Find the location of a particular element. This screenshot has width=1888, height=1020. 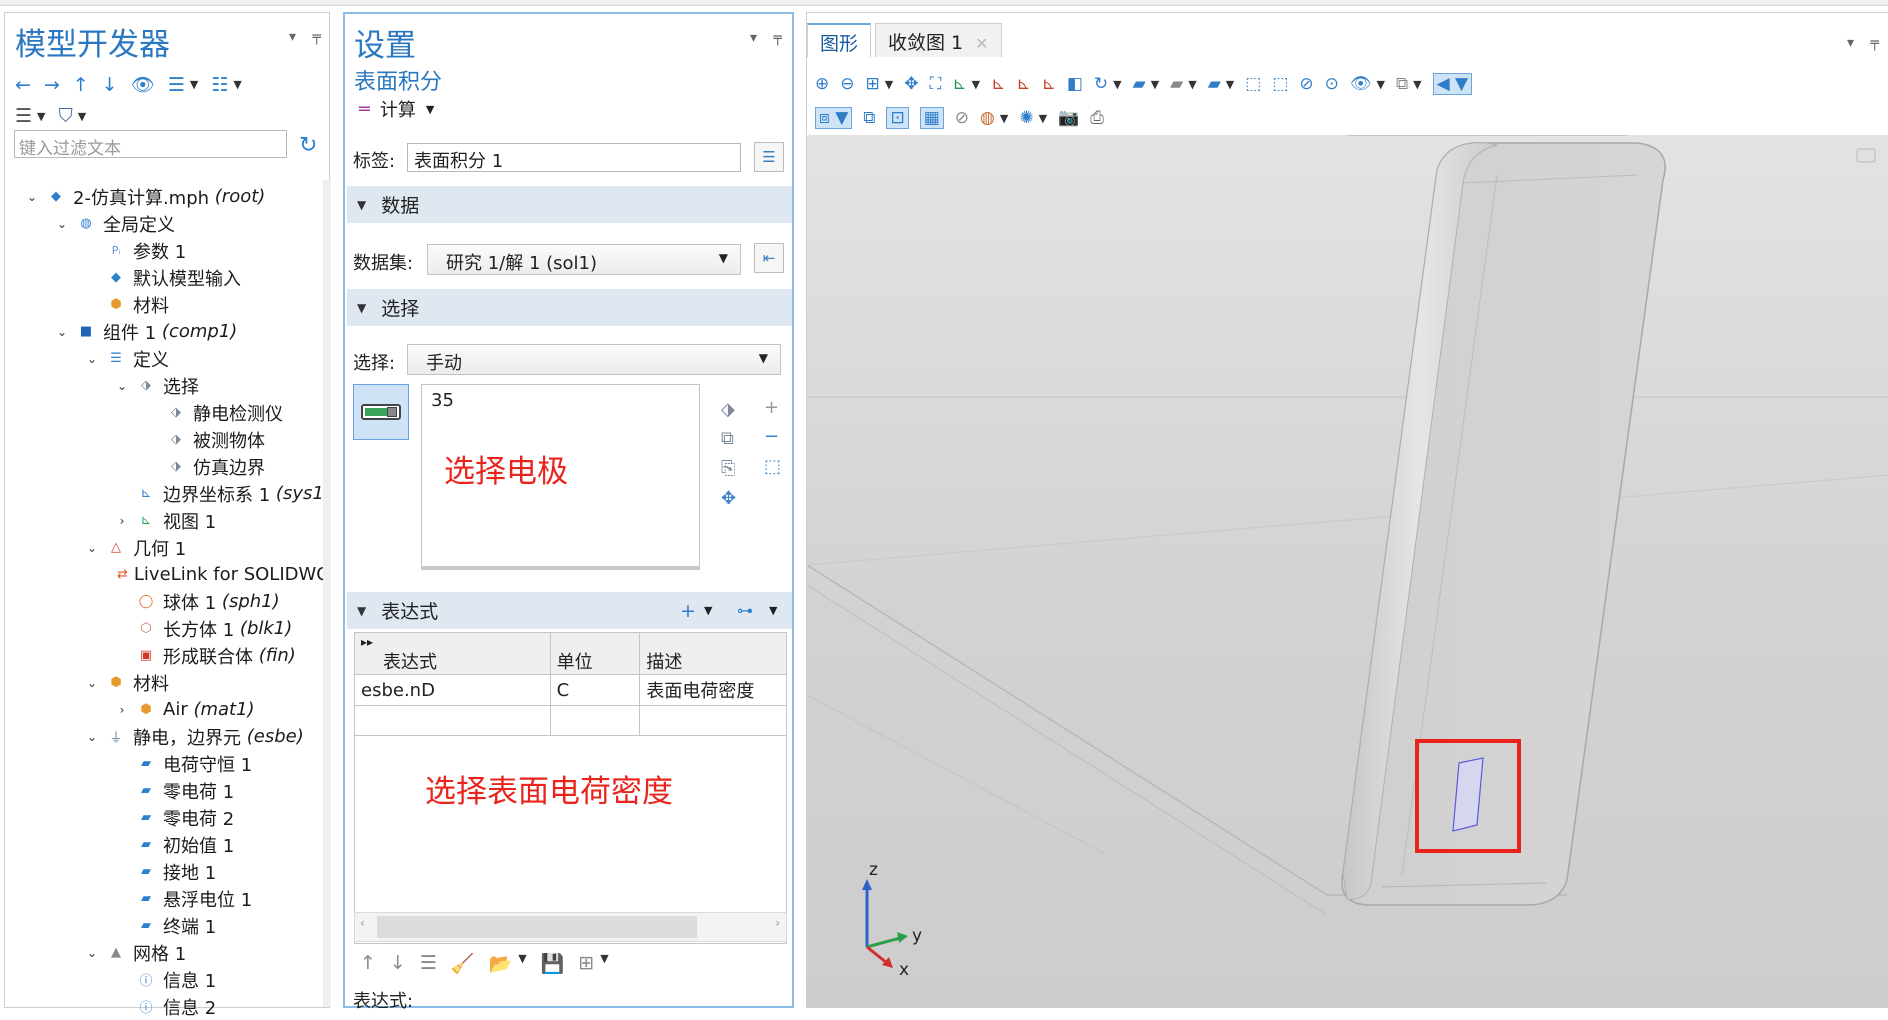

tree-item-livelink: ⇄ LiveLink for SOLIDWORKS is located at coordinates (219, 574).